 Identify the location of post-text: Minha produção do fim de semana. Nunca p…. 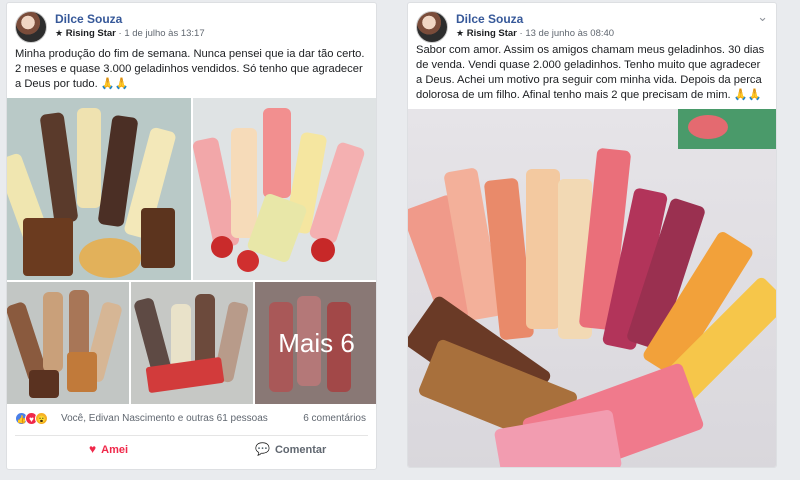
(190, 69).